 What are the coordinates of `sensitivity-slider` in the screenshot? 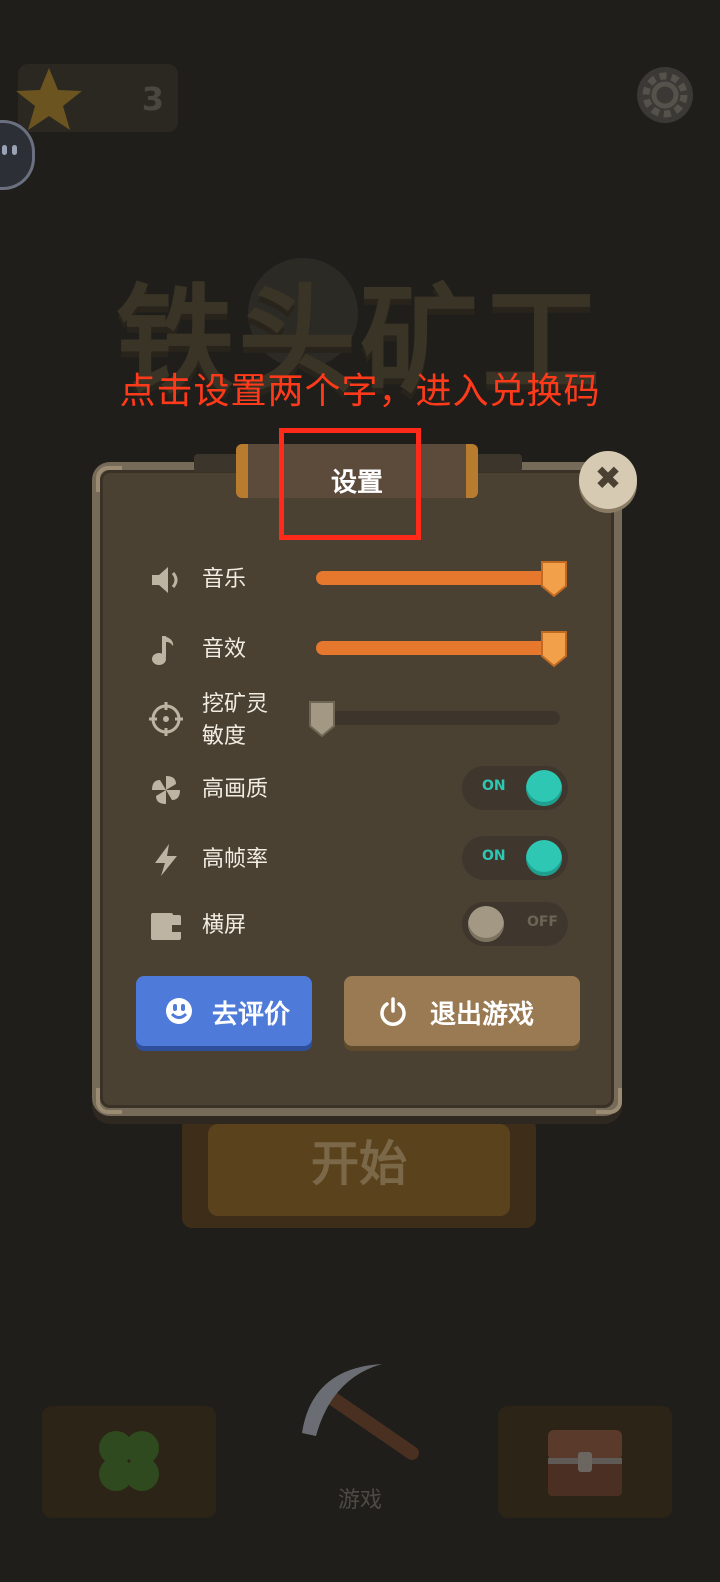 It's located at (438, 718).